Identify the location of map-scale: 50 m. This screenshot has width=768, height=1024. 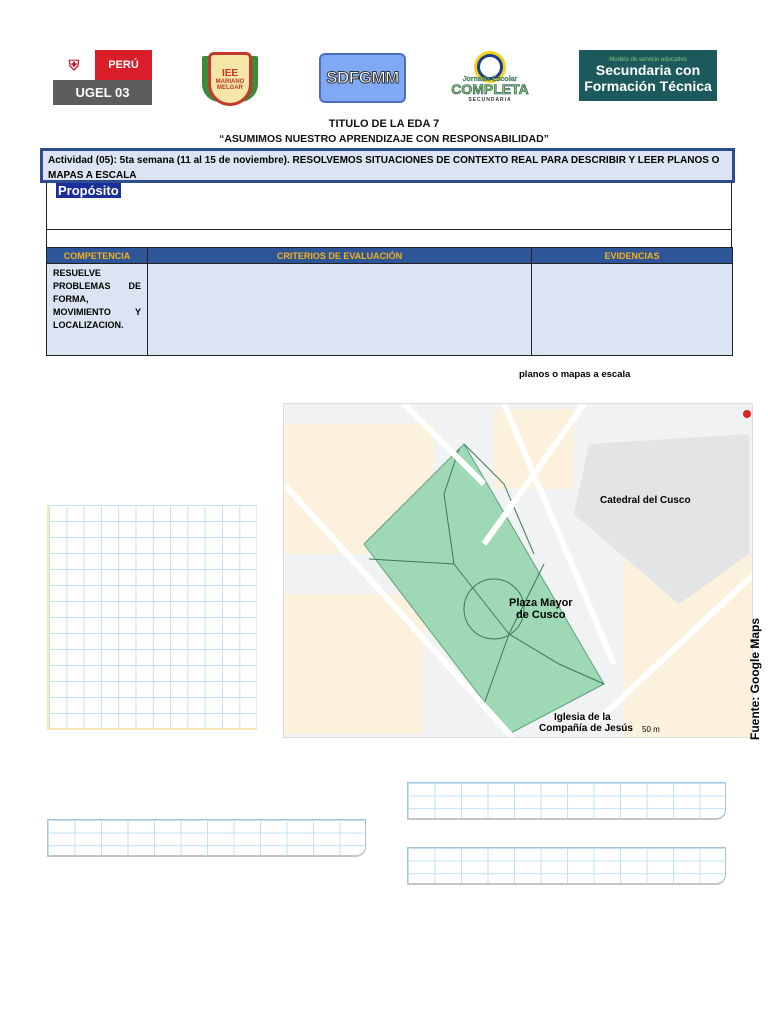
(651, 729).